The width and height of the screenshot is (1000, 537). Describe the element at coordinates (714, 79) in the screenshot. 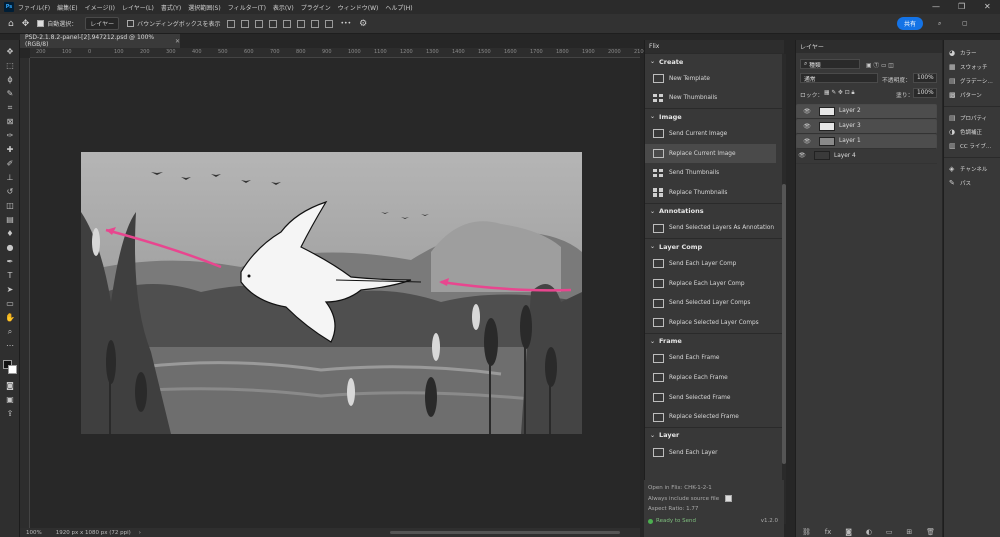

I see `flix-action-button: New Template` at that location.